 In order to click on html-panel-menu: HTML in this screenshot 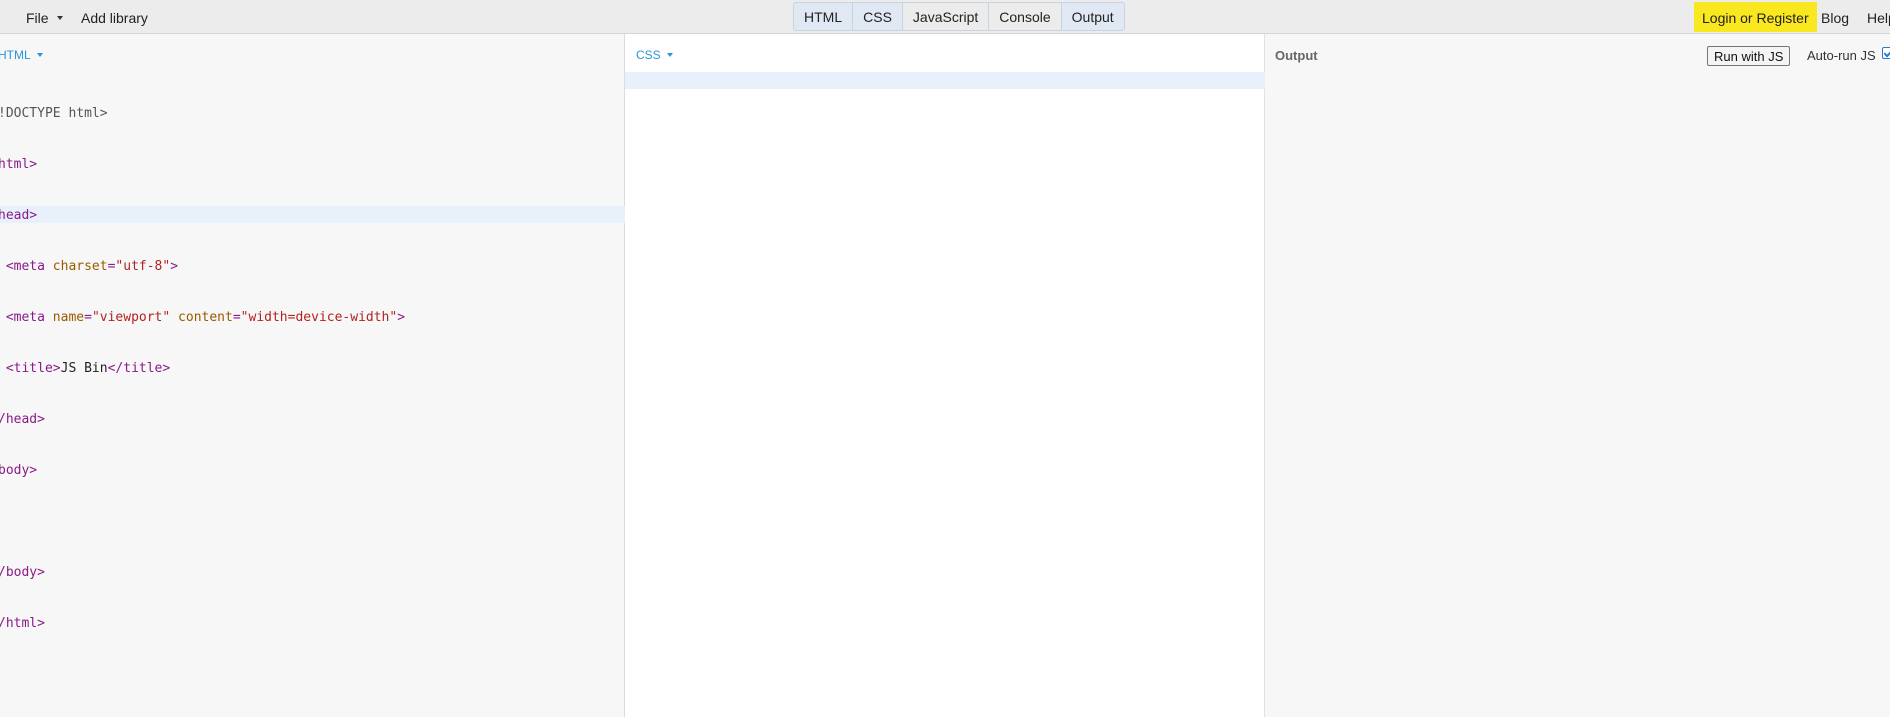, I will do `click(21, 55)`.